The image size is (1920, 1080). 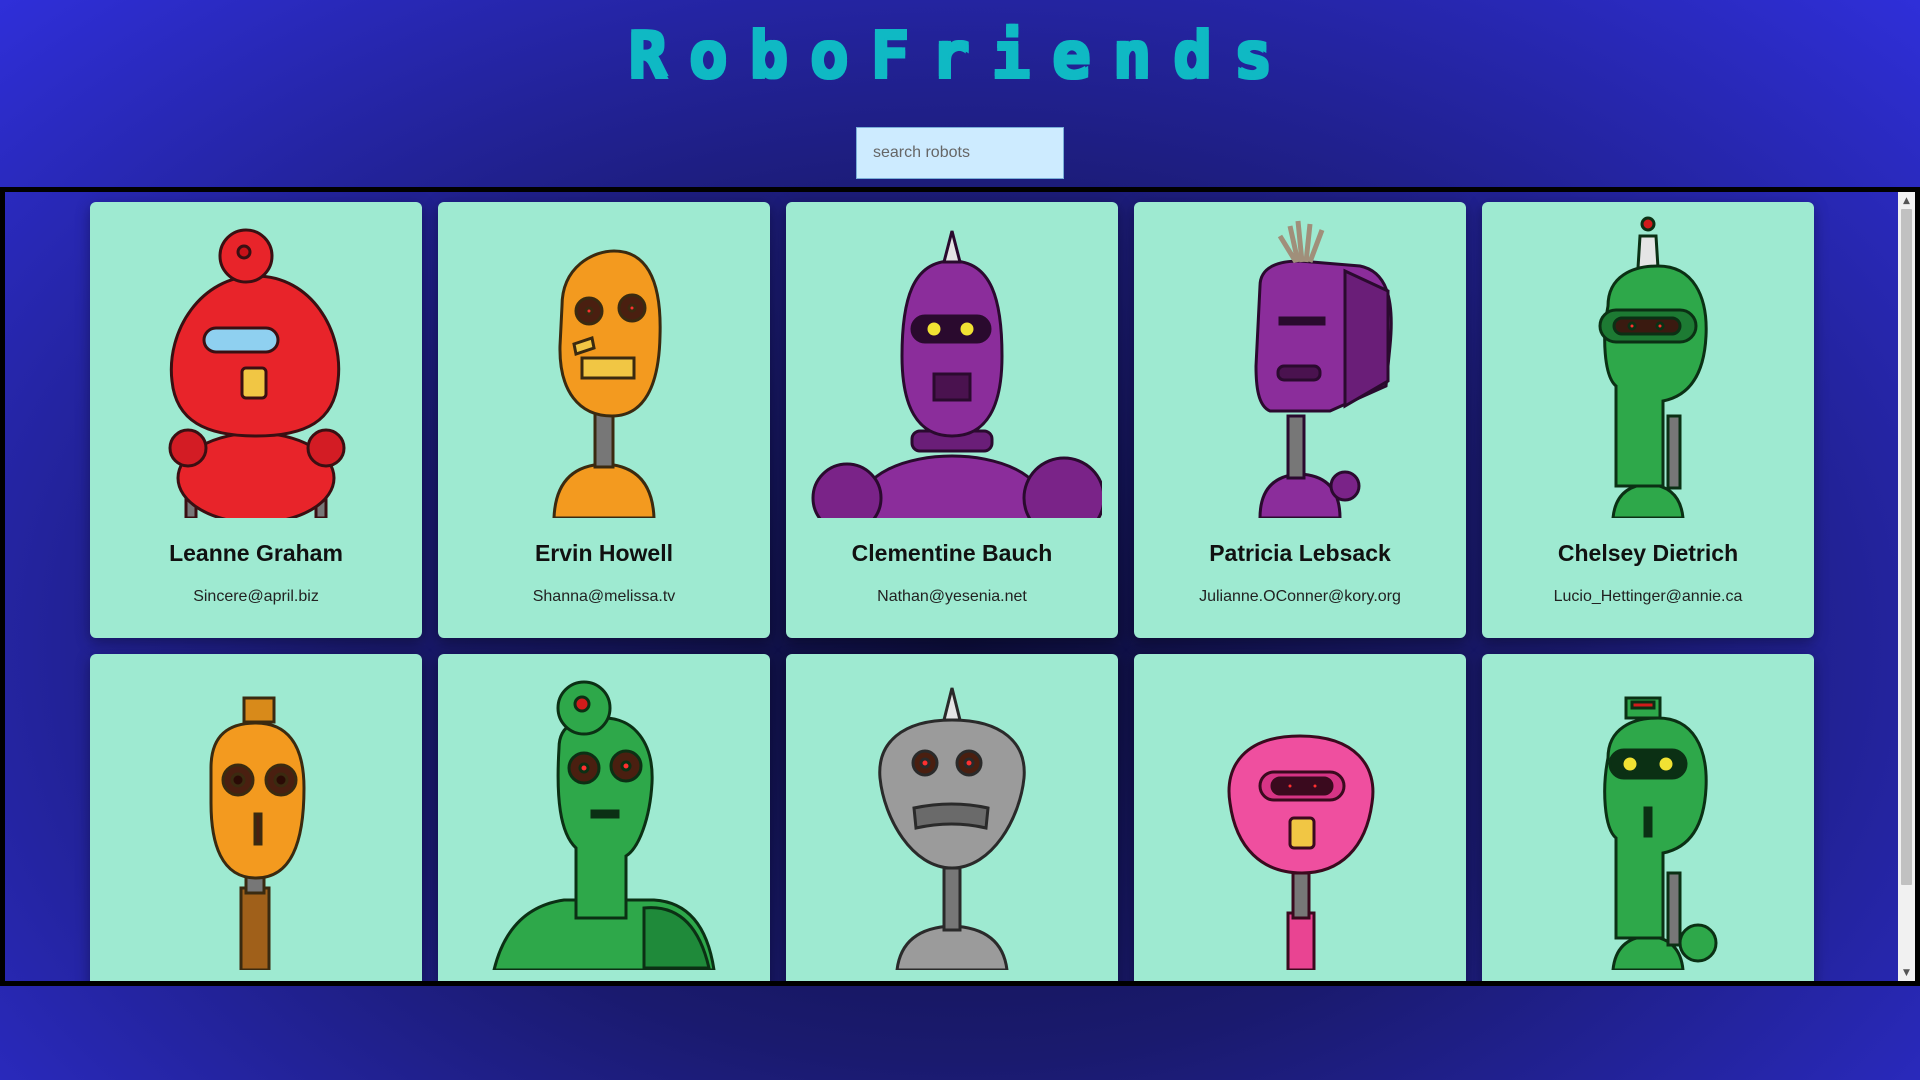 What do you see at coordinates (952, 596) in the screenshot?
I see `robot-email: Nathan@yesenia.net` at bounding box center [952, 596].